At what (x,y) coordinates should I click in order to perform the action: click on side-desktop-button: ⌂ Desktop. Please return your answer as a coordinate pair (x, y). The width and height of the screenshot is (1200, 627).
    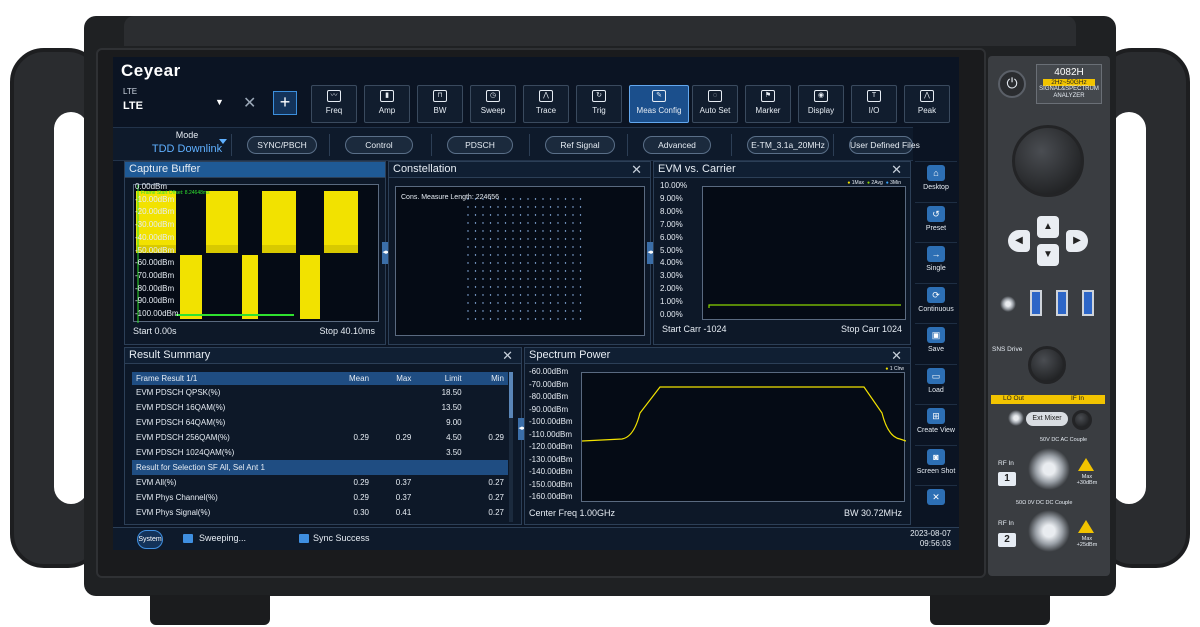
    Looking at the image, I should click on (936, 180).